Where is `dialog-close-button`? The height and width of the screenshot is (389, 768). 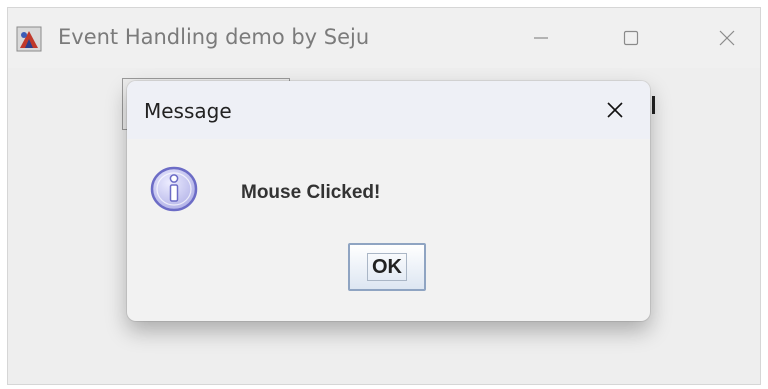 dialog-close-button is located at coordinates (615, 110).